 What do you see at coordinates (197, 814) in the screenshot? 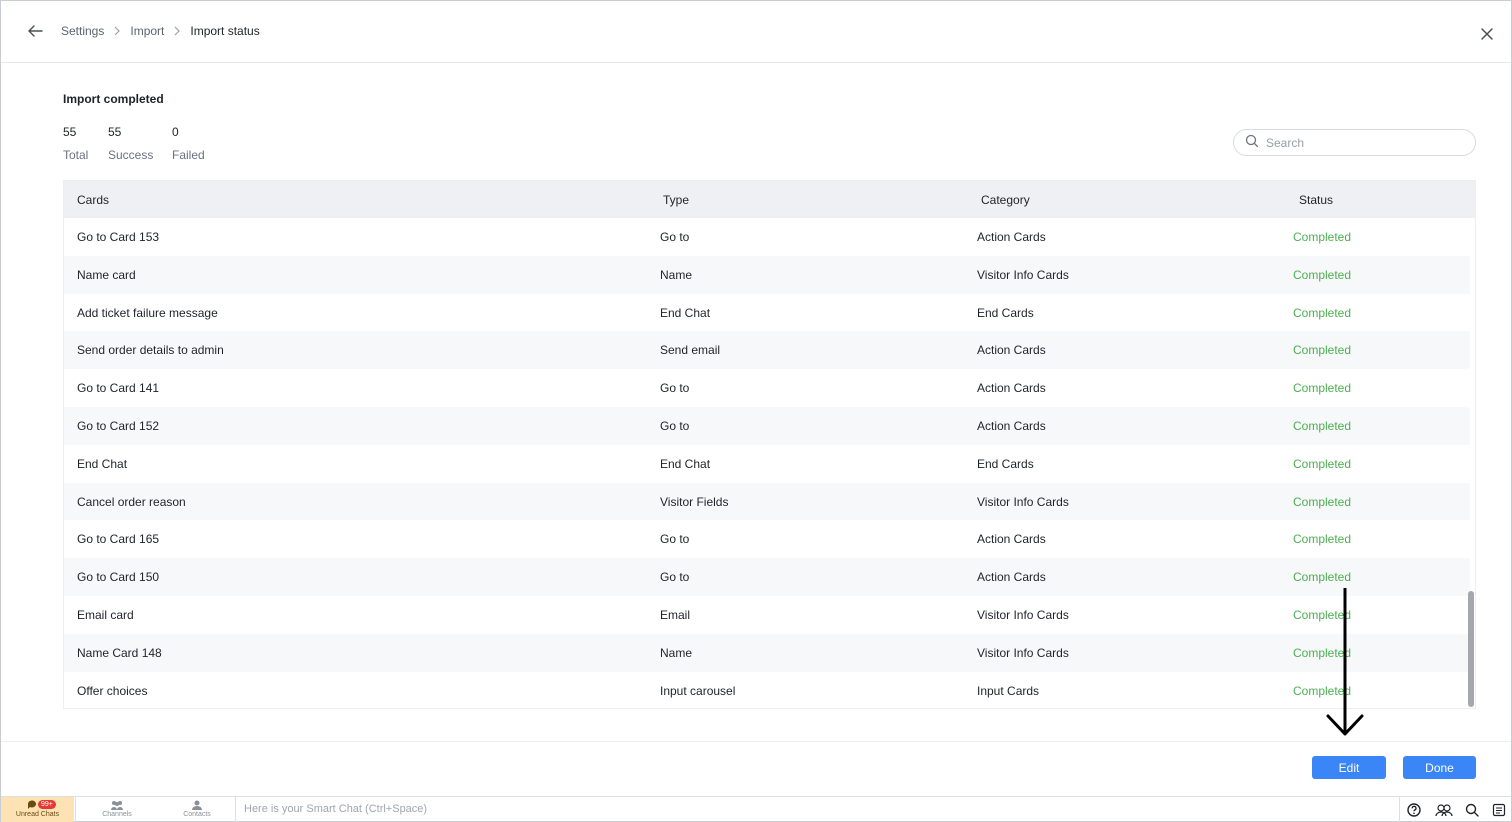
I see `contacts-label: Contacts` at bounding box center [197, 814].